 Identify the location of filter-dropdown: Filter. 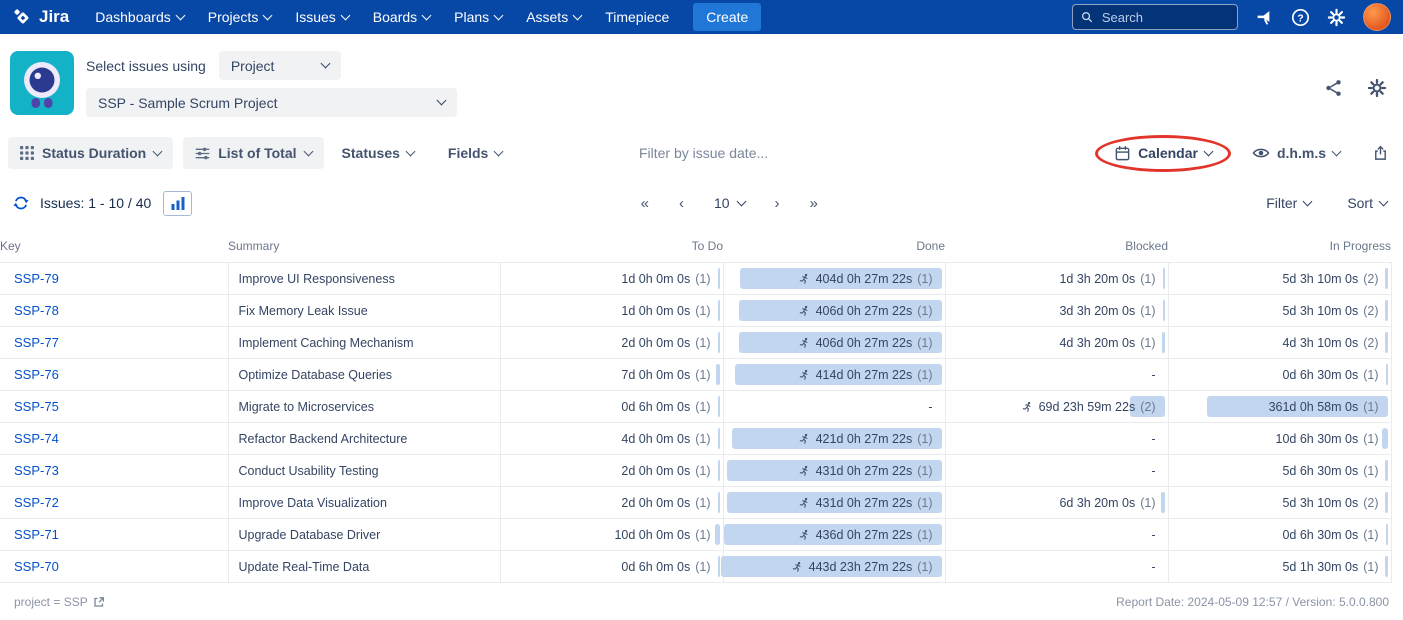
(1289, 203).